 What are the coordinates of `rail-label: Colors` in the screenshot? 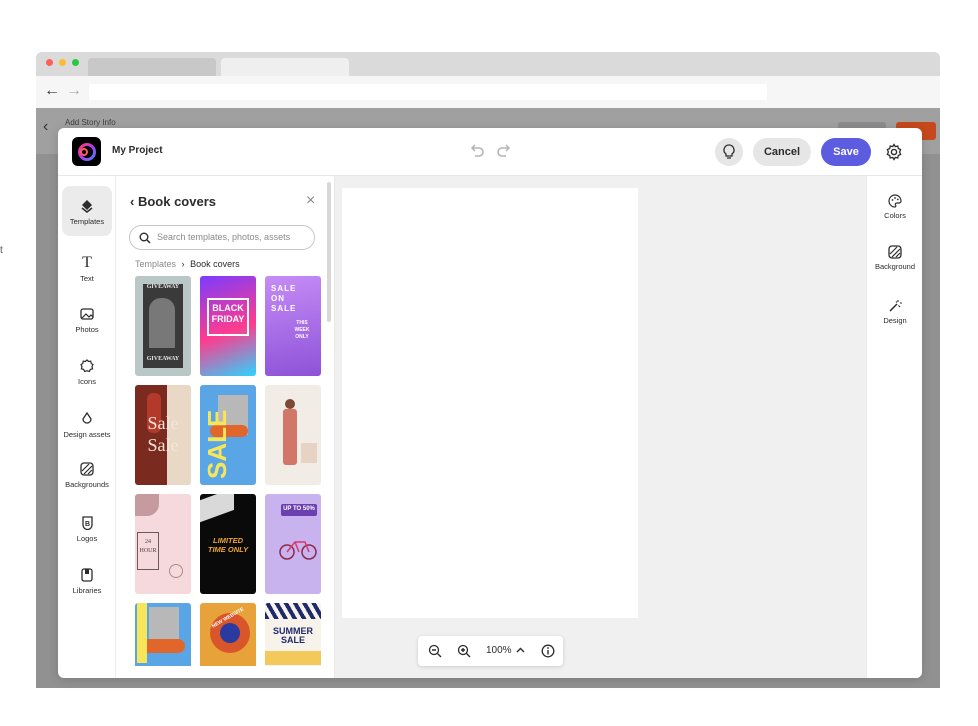 It's located at (895, 215).